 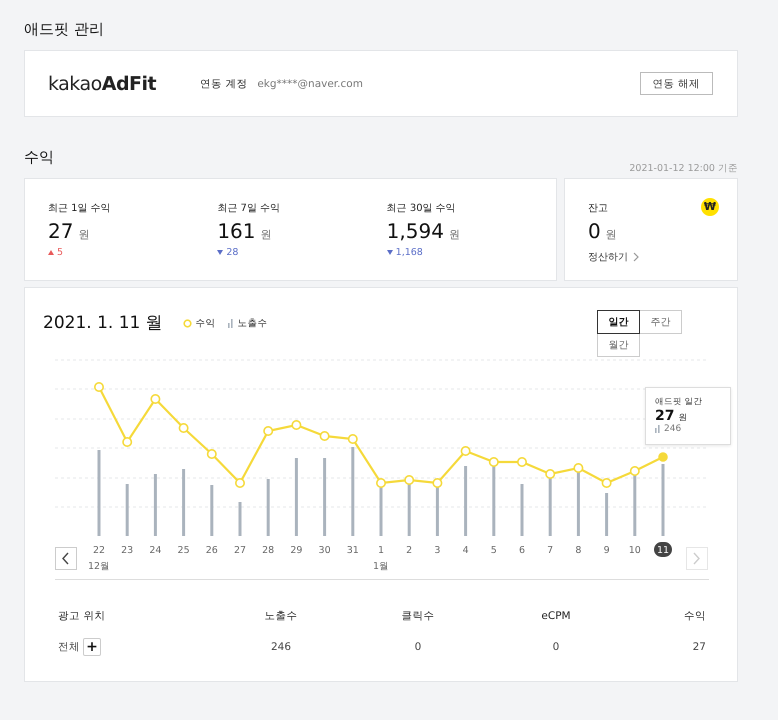 What do you see at coordinates (103, 323) in the screenshot?
I see `chart-date: 2021. 1. 11 월` at bounding box center [103, 323].